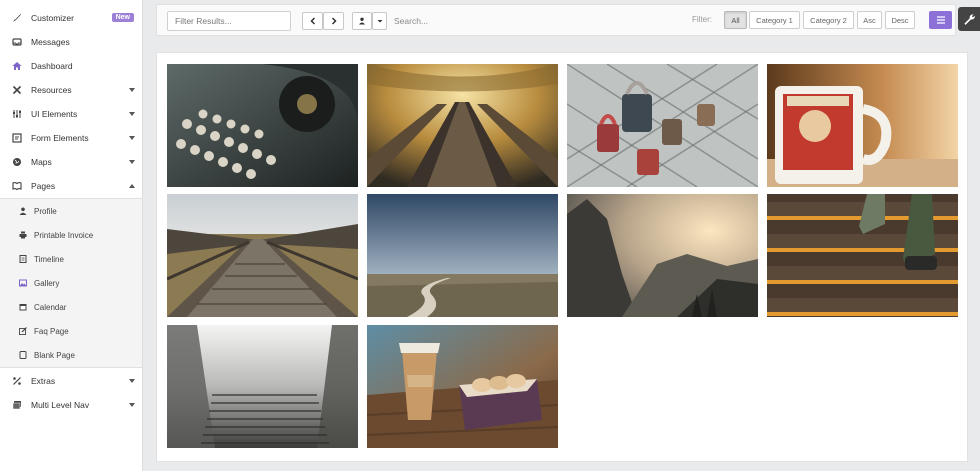 The height and width of the screenshot is (471, 980). Describe the element at coordinates (60, 405) in the screenshot. I see `sidebar-item-label: Multi Level Nav` at that location.